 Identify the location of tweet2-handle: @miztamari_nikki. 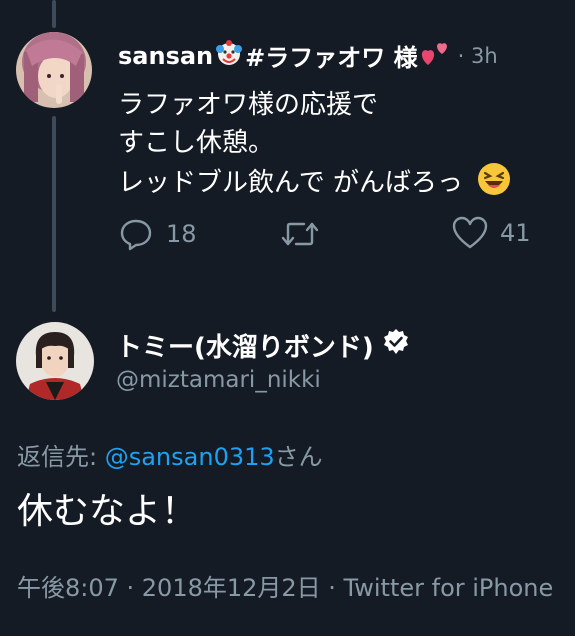
(218, 380).